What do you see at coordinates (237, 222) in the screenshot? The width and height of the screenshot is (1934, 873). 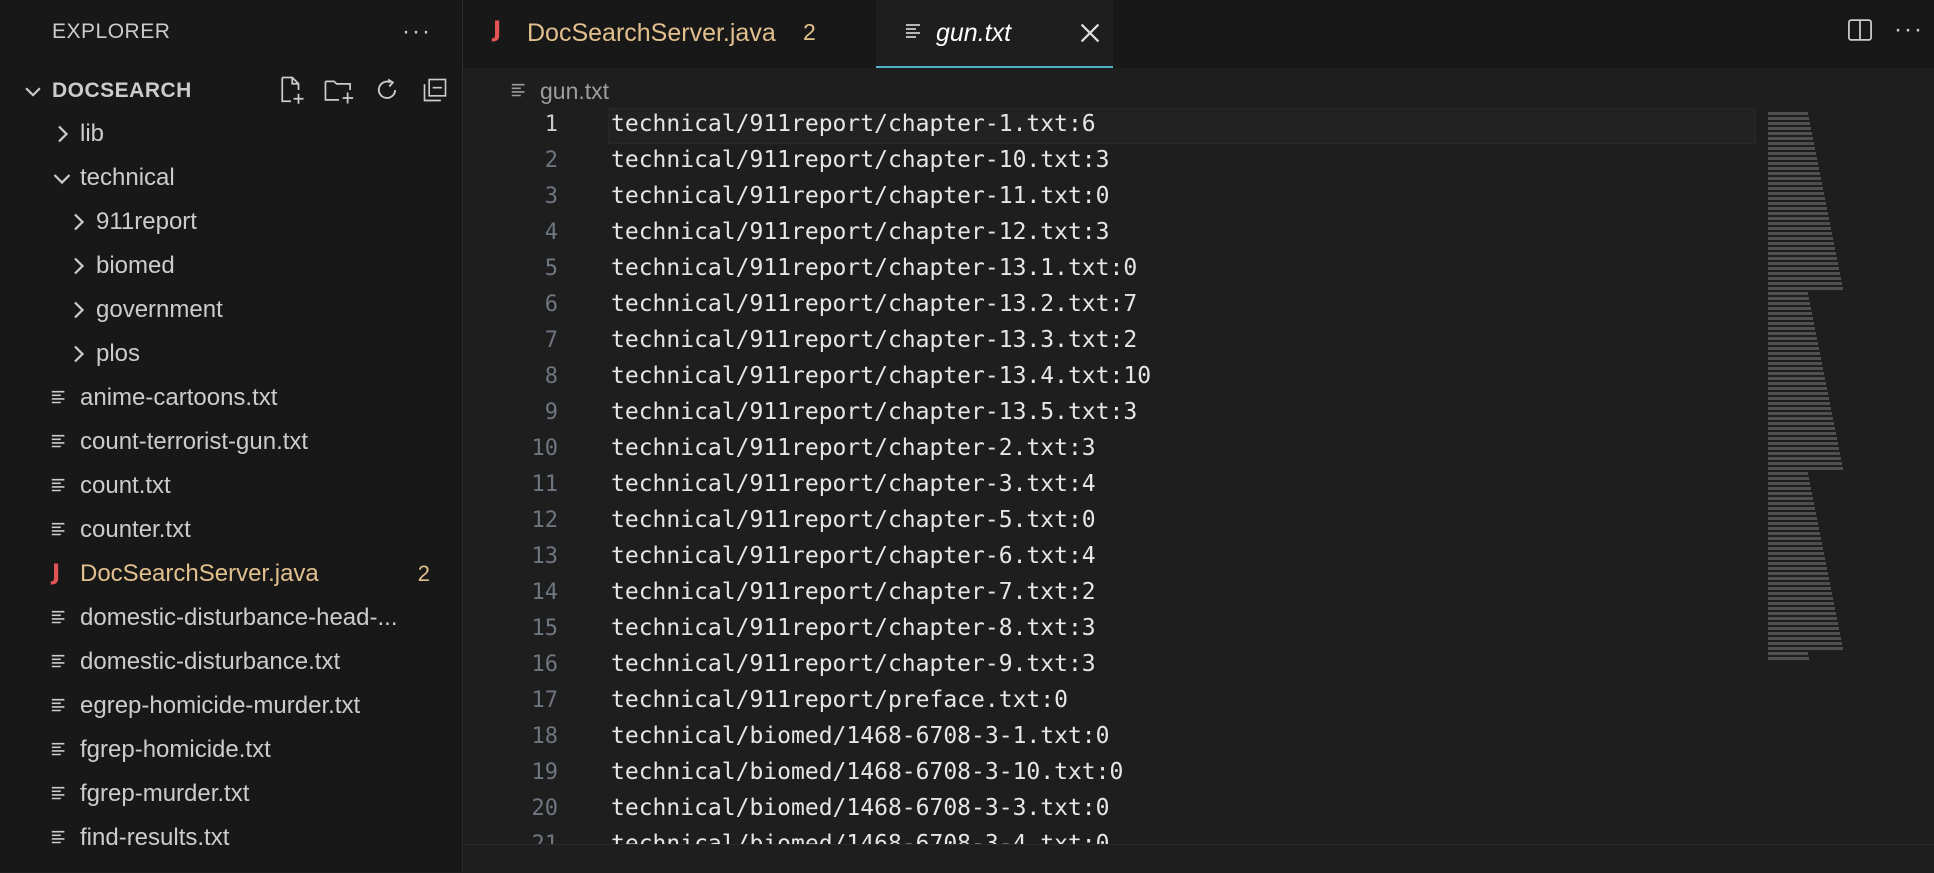 I see `tree-item-folder: 911report` at bounding box center [237, 222].